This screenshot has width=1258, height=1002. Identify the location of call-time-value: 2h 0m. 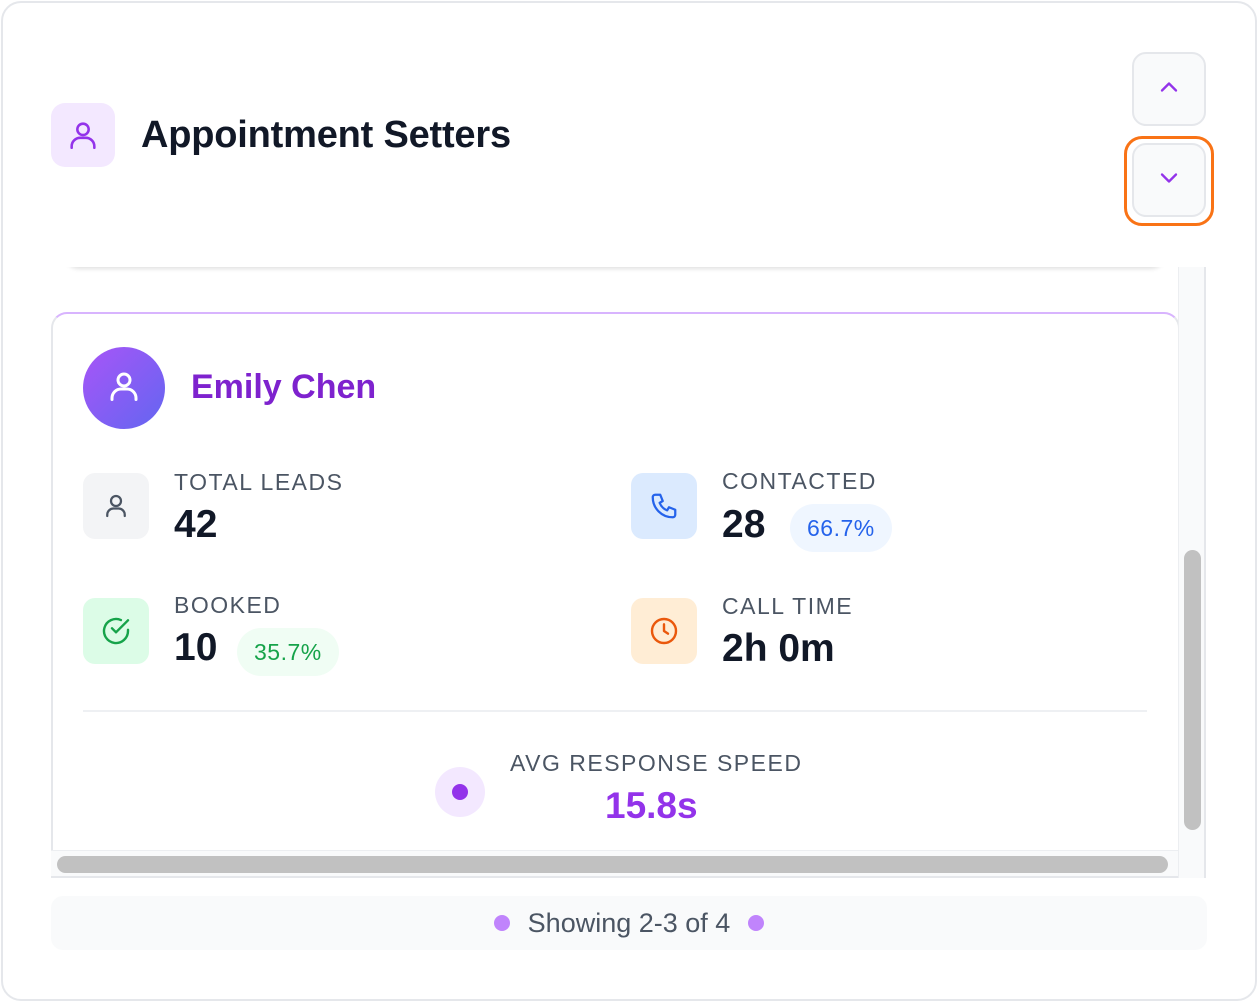
(778, 648).